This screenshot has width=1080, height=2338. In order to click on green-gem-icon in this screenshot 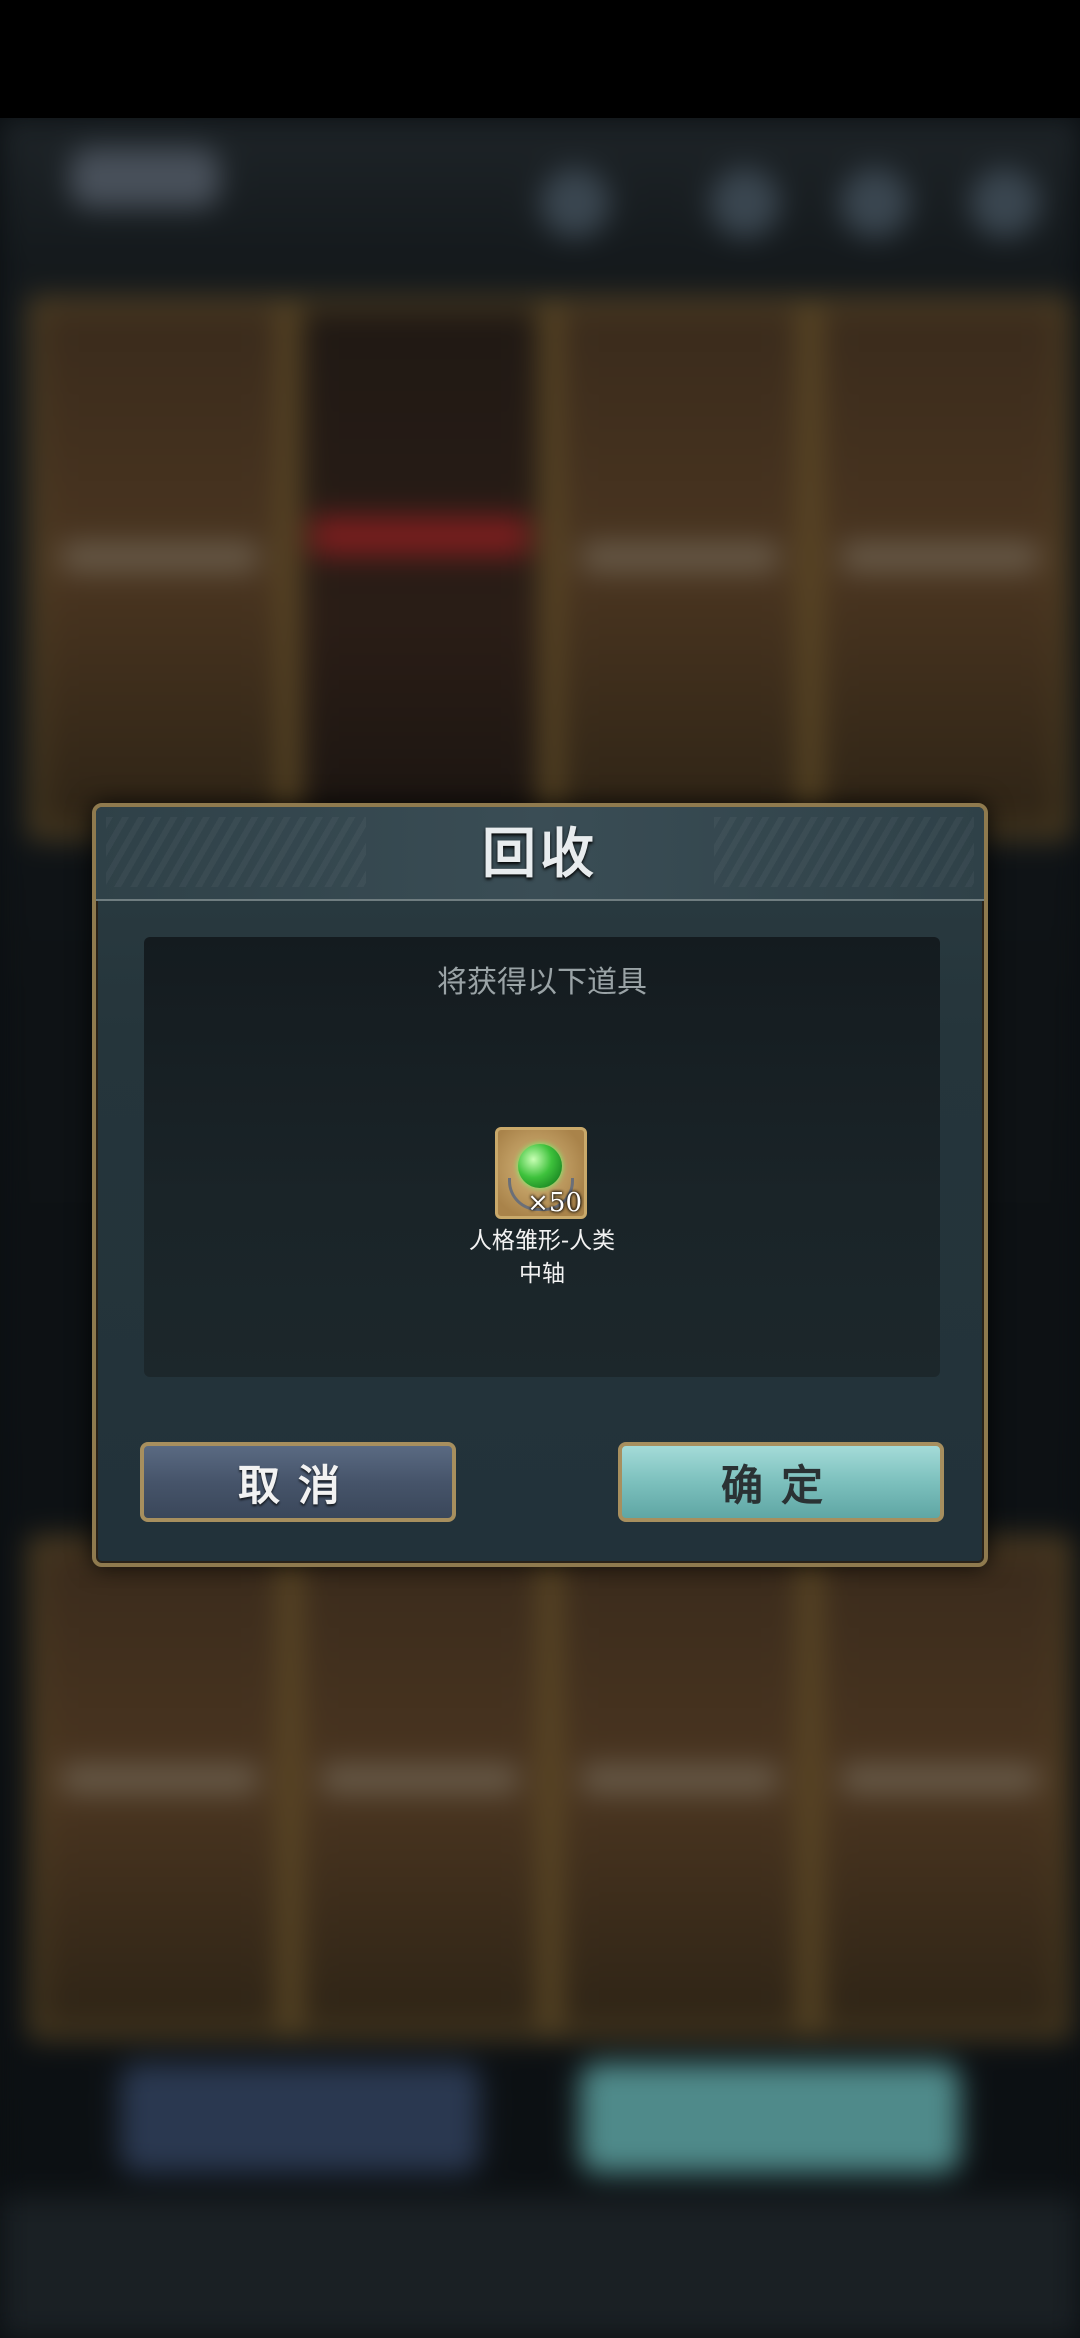, I will do `click(540, 1166)`.